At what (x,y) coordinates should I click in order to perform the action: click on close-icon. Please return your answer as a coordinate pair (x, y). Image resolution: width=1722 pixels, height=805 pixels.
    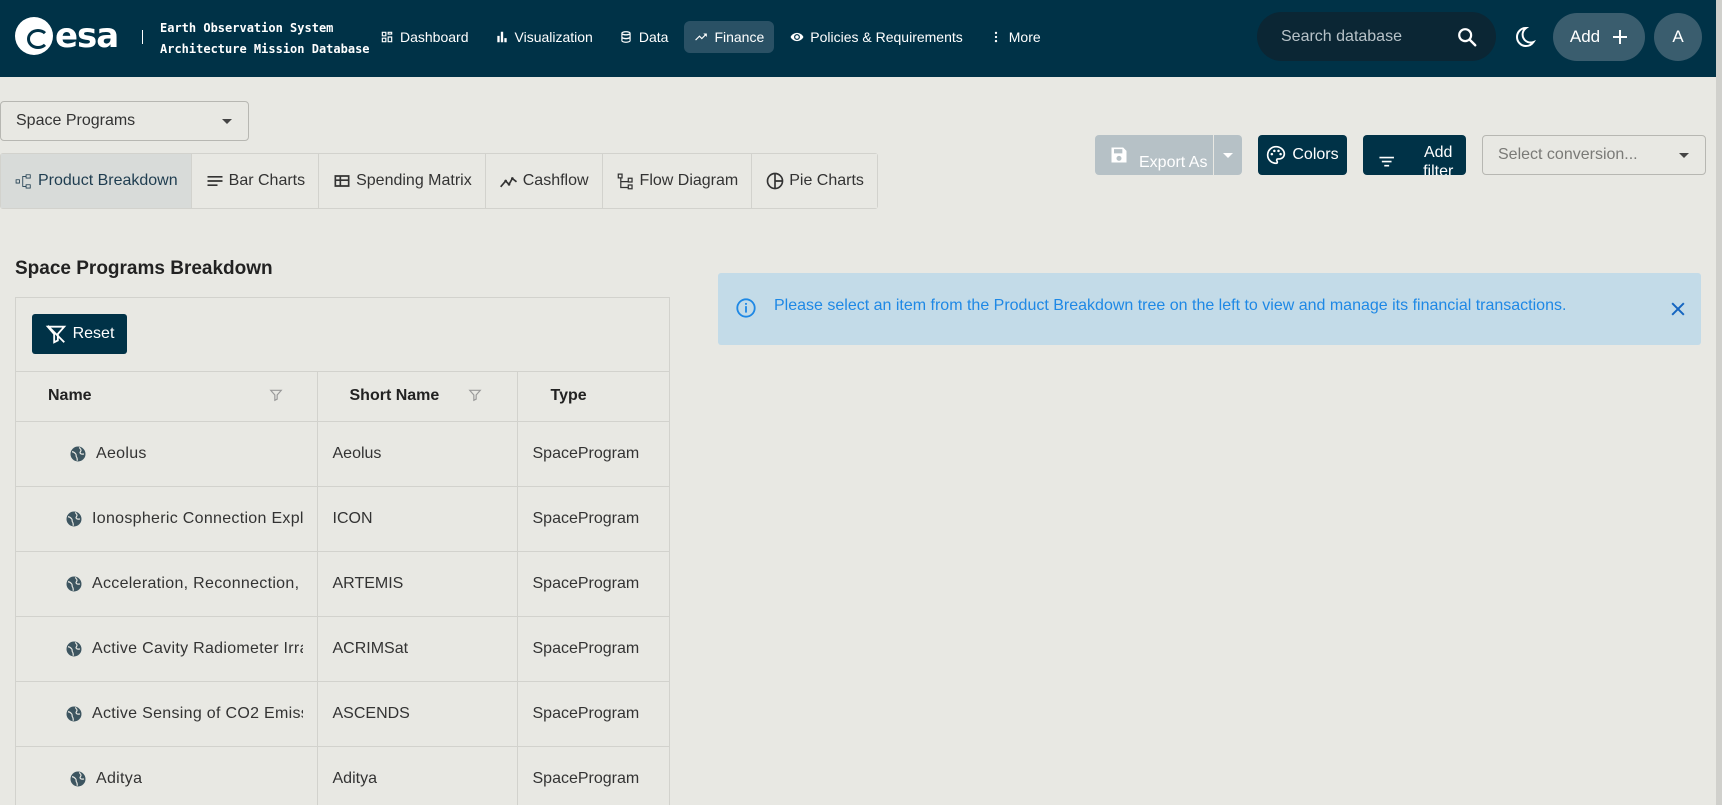
    Looking at the image, I should click on (1678, 309).